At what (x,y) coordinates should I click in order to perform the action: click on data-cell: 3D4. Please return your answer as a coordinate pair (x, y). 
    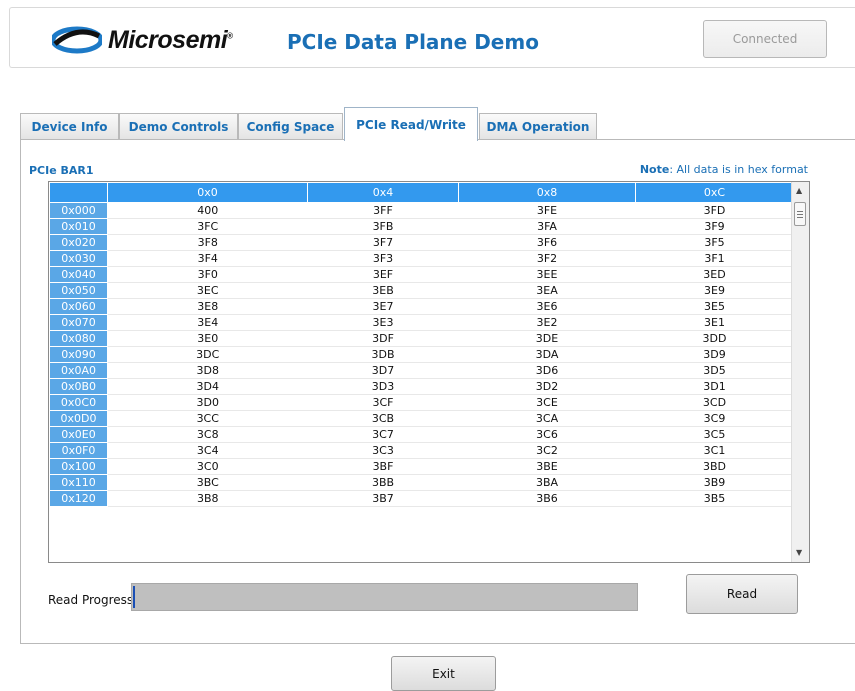
    Looking at the image, I should click on (207, 386).